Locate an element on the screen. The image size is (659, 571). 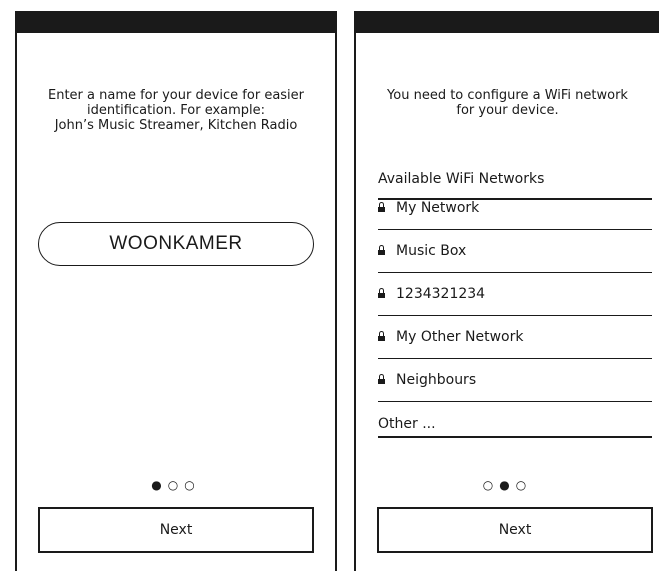
wifi-network-name: My Other Network is located at coordinates (460, 337).